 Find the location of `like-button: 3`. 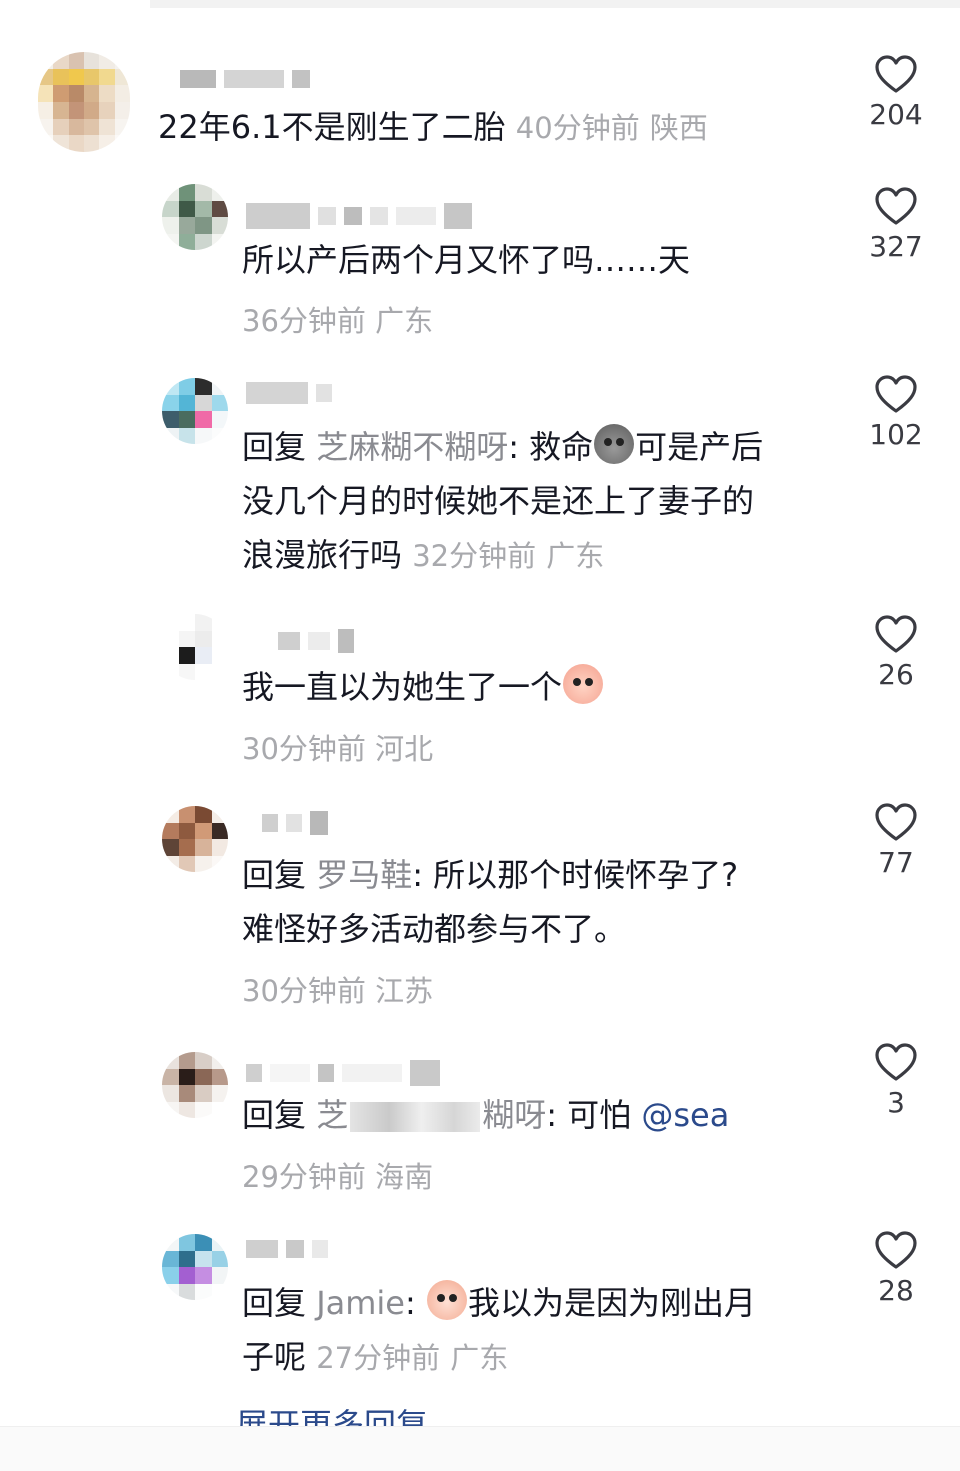

like-button: 3 is located at coordinates (896, 1080).